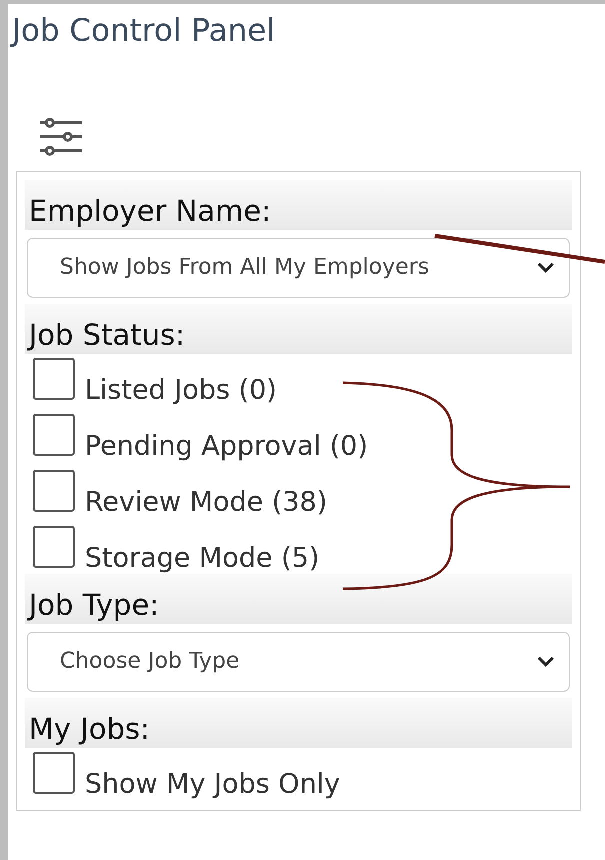 The height and width of the screenshot is (860, 605). I want to click on checkbox-label: Show My Jobs Only, so click(212, 784).